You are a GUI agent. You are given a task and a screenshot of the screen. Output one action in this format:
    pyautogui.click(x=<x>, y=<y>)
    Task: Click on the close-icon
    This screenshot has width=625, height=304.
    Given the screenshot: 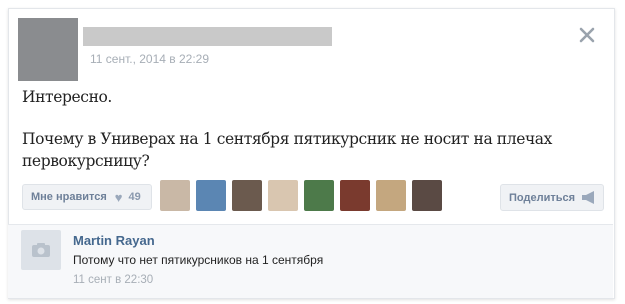 What is the action you would take?
    pyautogui.click(x=587, y=35)
    